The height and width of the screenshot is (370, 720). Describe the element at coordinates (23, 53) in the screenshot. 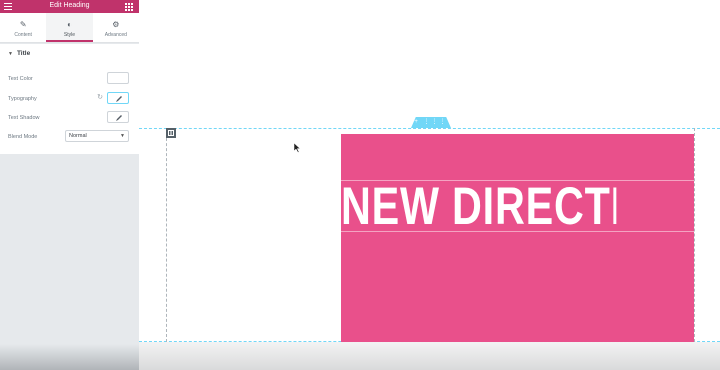

I see `section-title: Title` at that location.